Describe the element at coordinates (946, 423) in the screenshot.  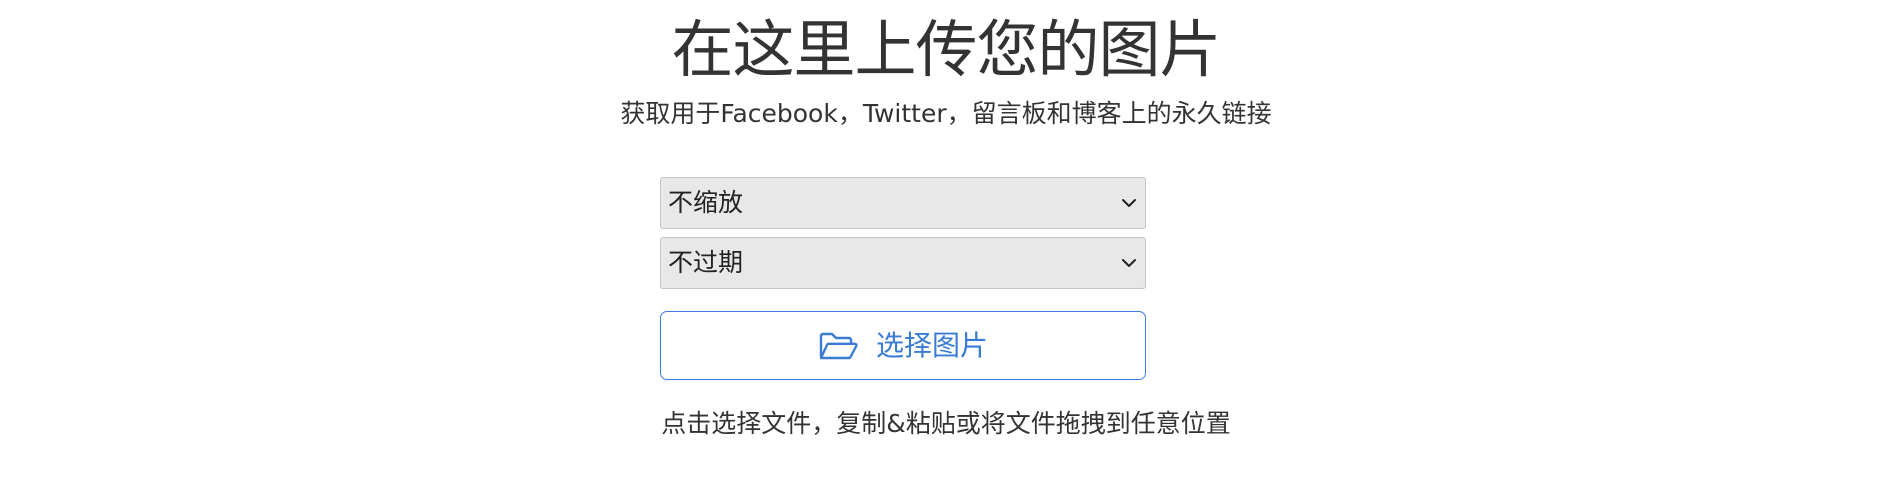
I see `upload-hint: 点击选择文件，复制&粘贴或将文件拖拽到任意位置` at that location.